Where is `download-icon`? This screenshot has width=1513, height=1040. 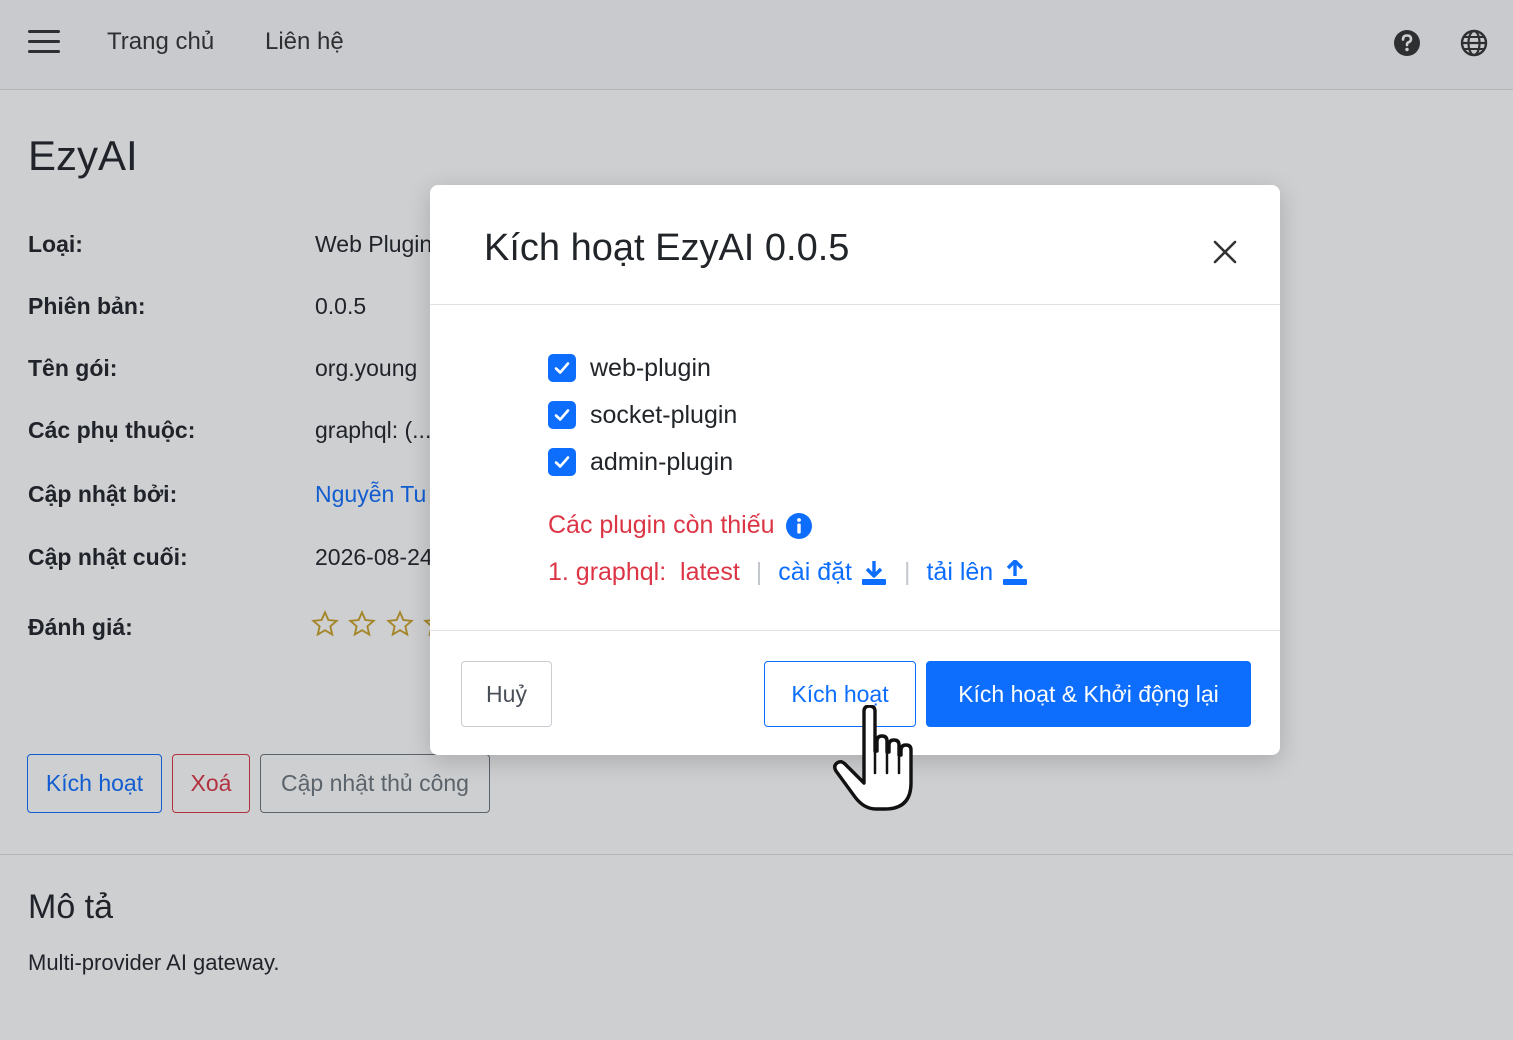
download-icon is located at coordinates (874, 573).